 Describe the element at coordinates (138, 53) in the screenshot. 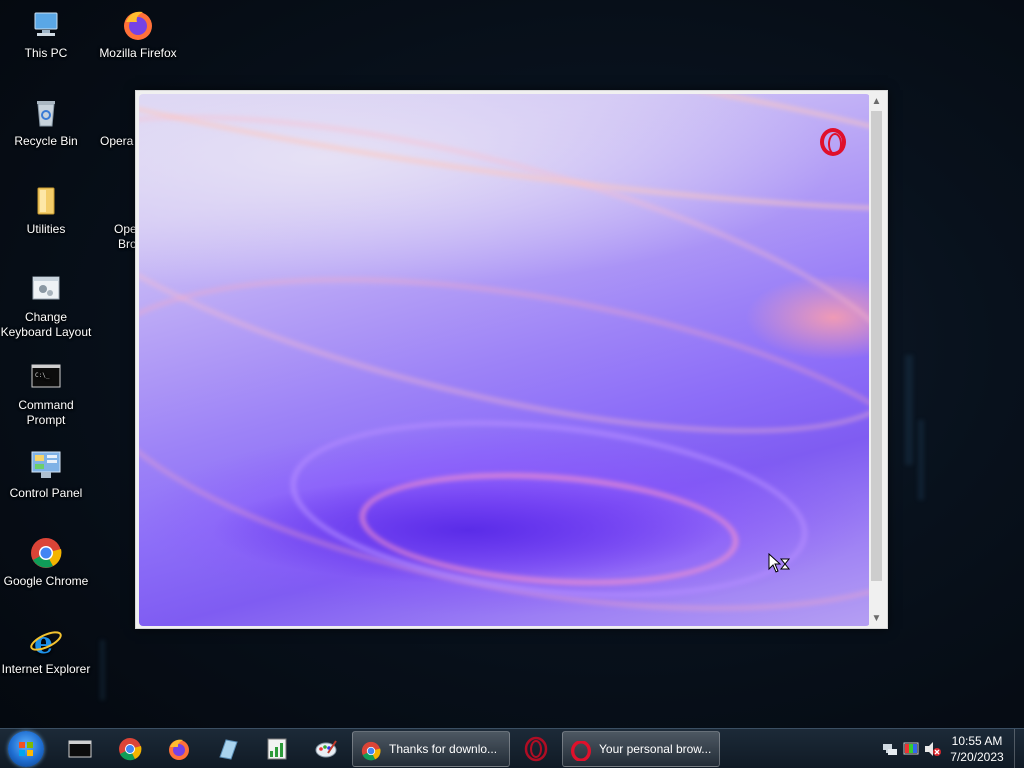

I see `desktop-icon-label: Mozilla Firefox` at that location.